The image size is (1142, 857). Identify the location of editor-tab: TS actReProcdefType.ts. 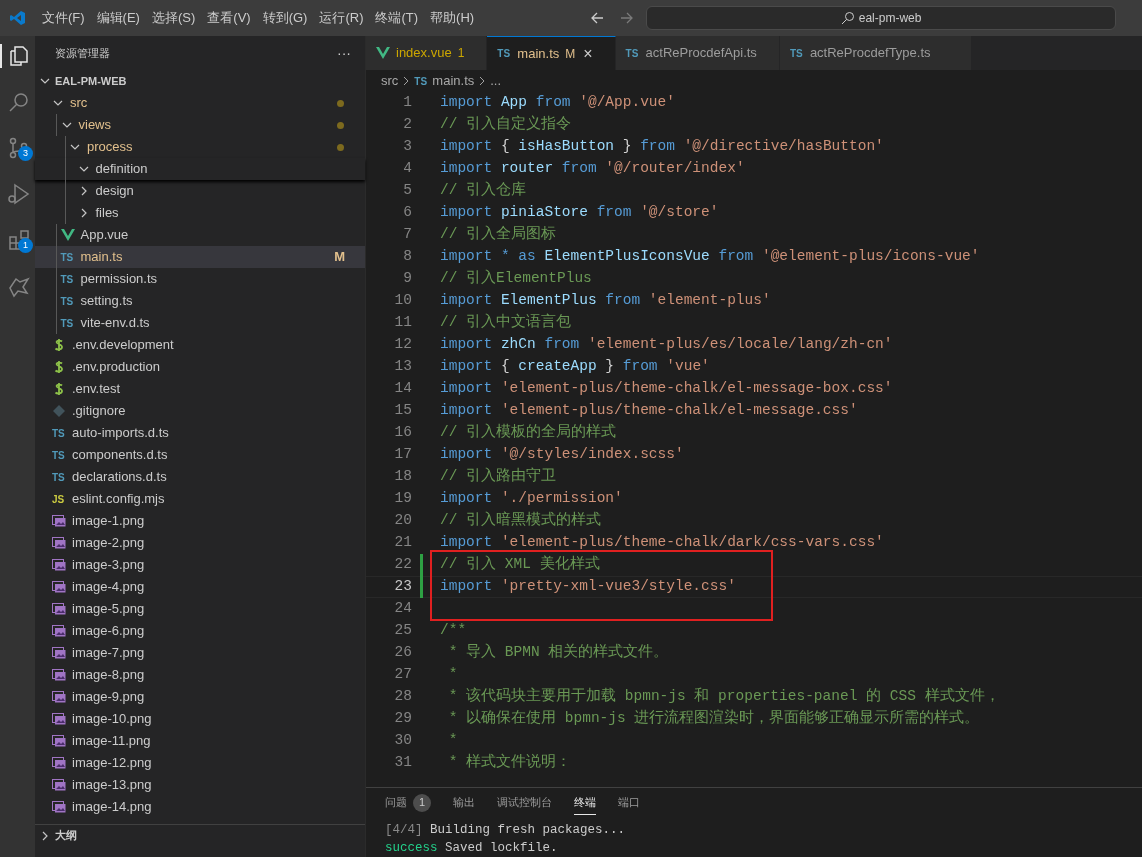
(875, 53).